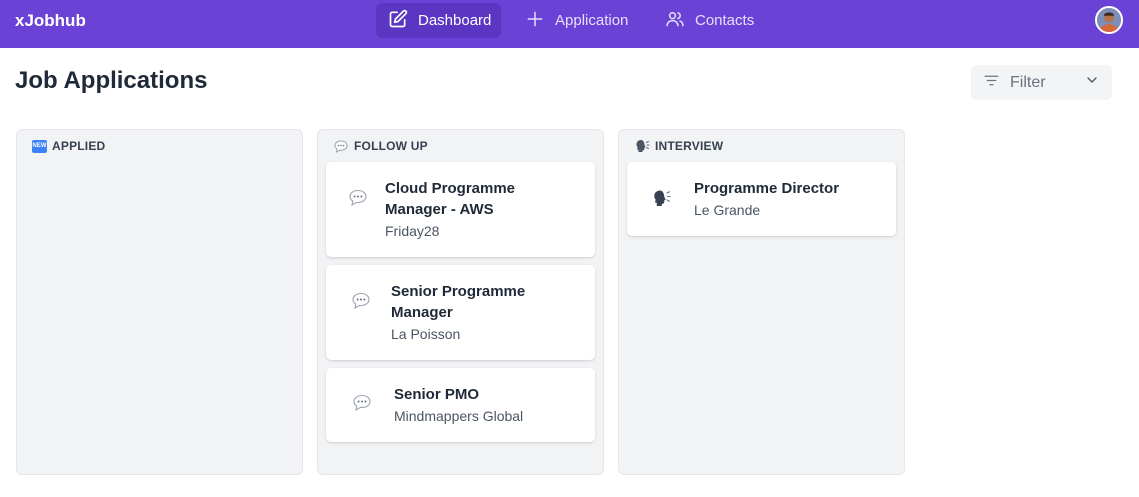  Describe the element at coordinates (450, 199) in the screenshot. I see `job-title: Cloud Programme Manager - AWS` at that location.